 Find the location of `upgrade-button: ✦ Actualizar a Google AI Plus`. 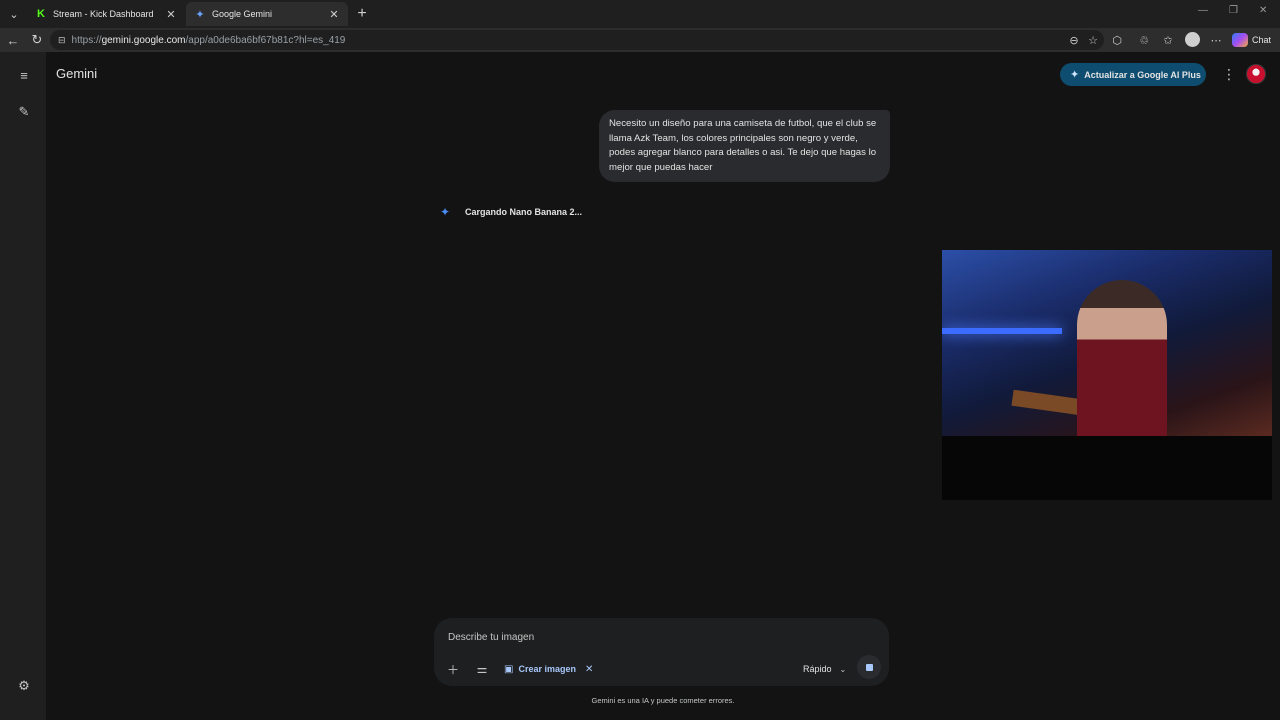

upgrade-button: ✦ Actualizar a Google AI Plus is located at coordinates (1133, 74).